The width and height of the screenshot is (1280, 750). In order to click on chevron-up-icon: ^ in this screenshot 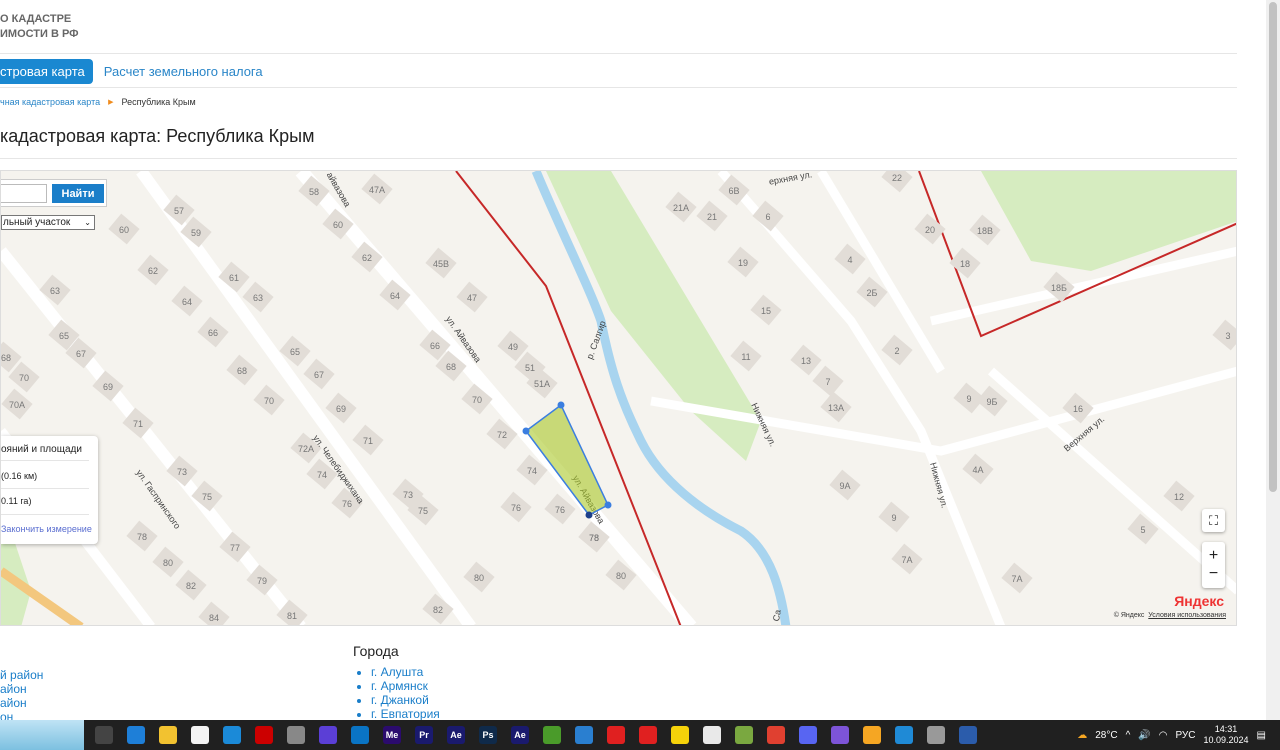, I will do `click(1128, 735)`.